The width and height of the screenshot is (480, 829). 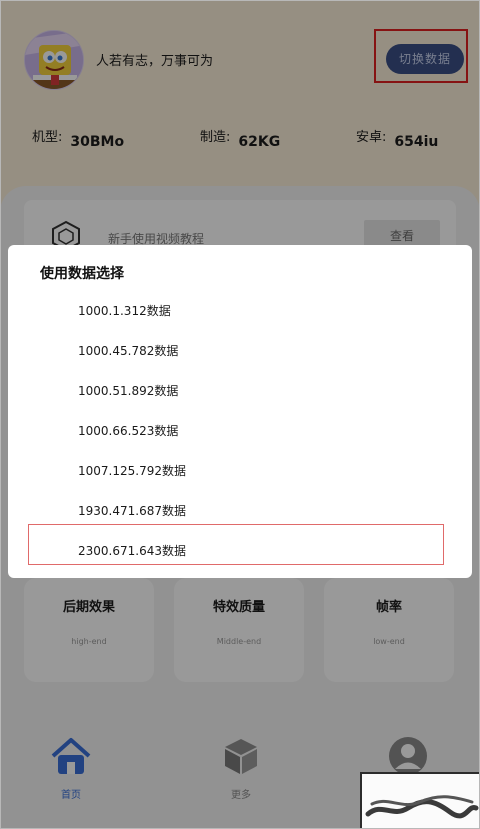 What do you see at coordinates (132, 510) in the screenshot?
I see `option-item: 1930.471.687数据` at bounding box center [132, 510].